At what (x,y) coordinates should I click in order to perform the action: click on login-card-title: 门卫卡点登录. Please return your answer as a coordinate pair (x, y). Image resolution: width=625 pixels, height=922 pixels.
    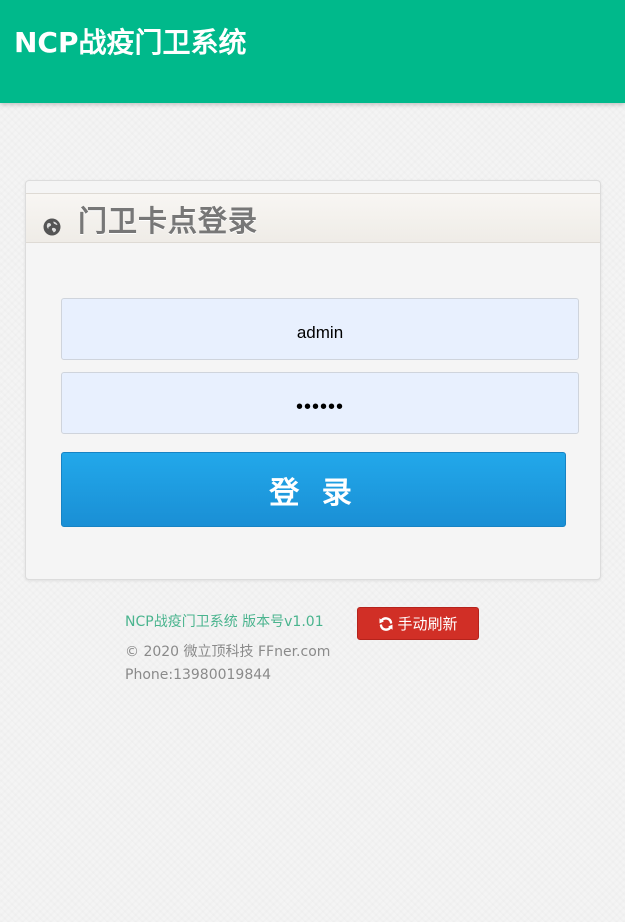
    Looking at the image, I should click on (168, 221).